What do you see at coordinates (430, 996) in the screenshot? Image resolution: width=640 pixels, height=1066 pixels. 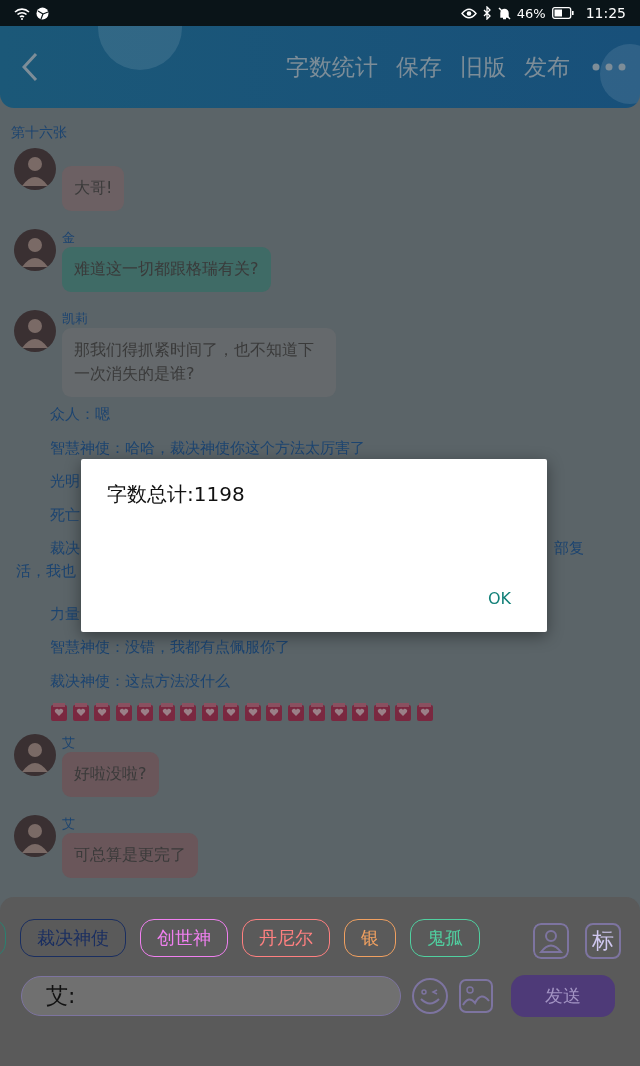 I see `smile-icon` at bounding box center [430, 996].